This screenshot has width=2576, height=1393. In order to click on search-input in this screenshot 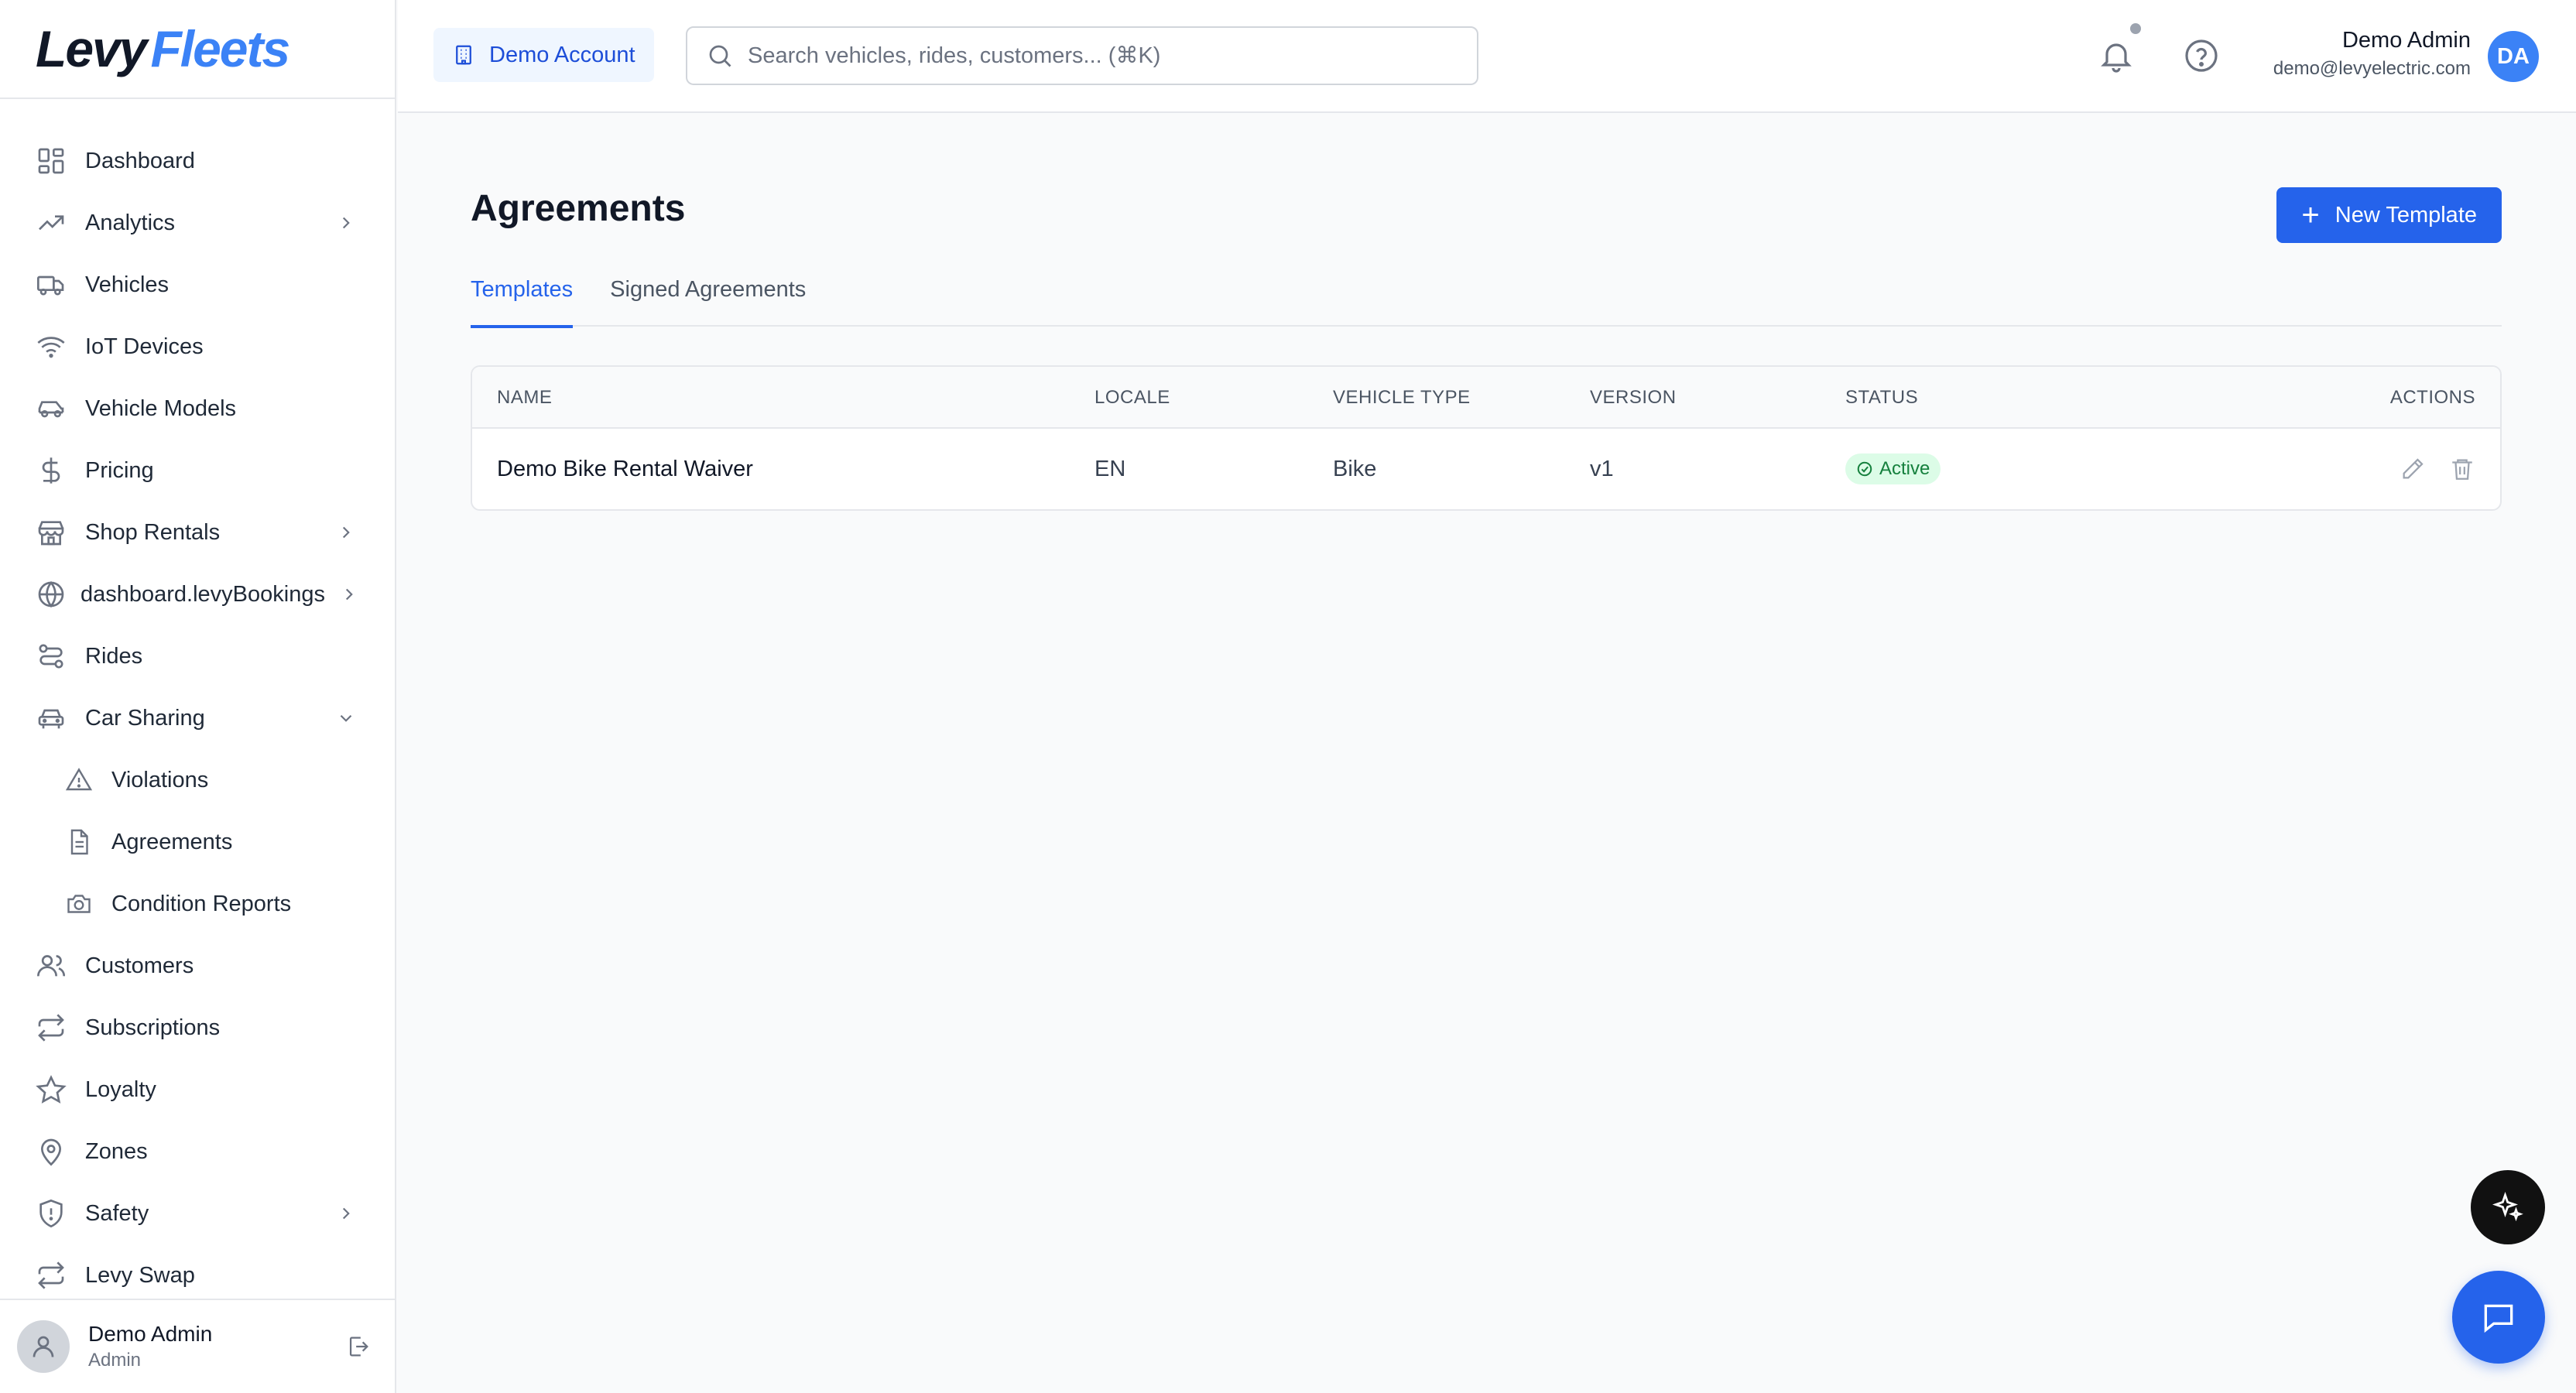, I will do `click(1096, 56)`.